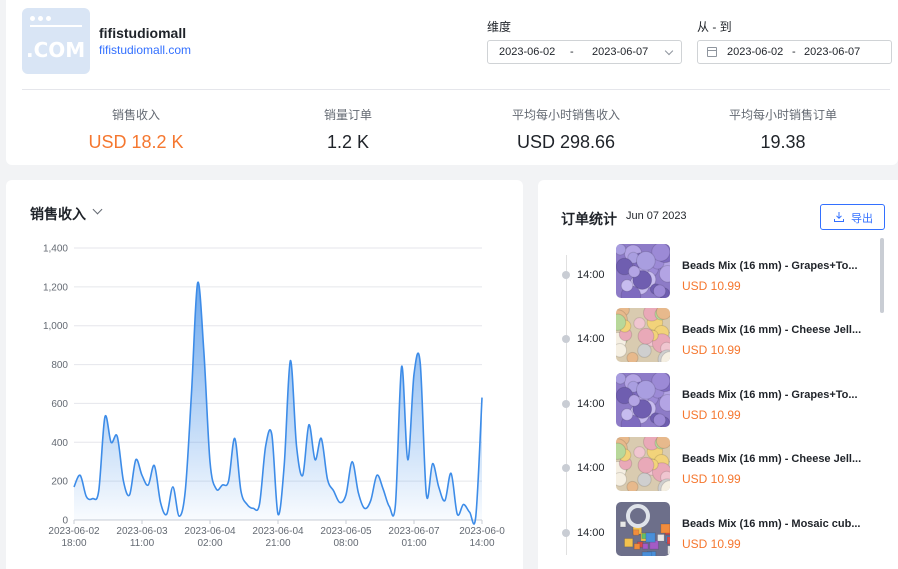  Describe the element at coordinates (55, 326) in the screenshot. I see `y-tick-label: 1,000` at that location.